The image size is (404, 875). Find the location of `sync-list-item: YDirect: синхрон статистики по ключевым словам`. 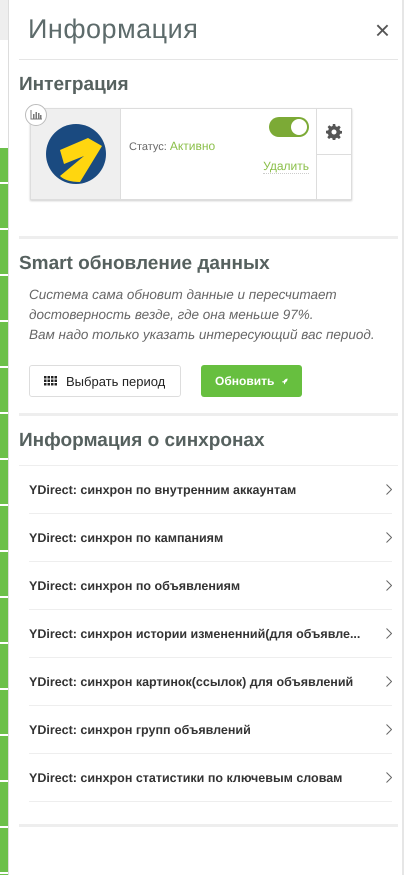

sync-list-item: YDirect: синхрон статистики по ключевым словам is located at coordinates (210, 778).